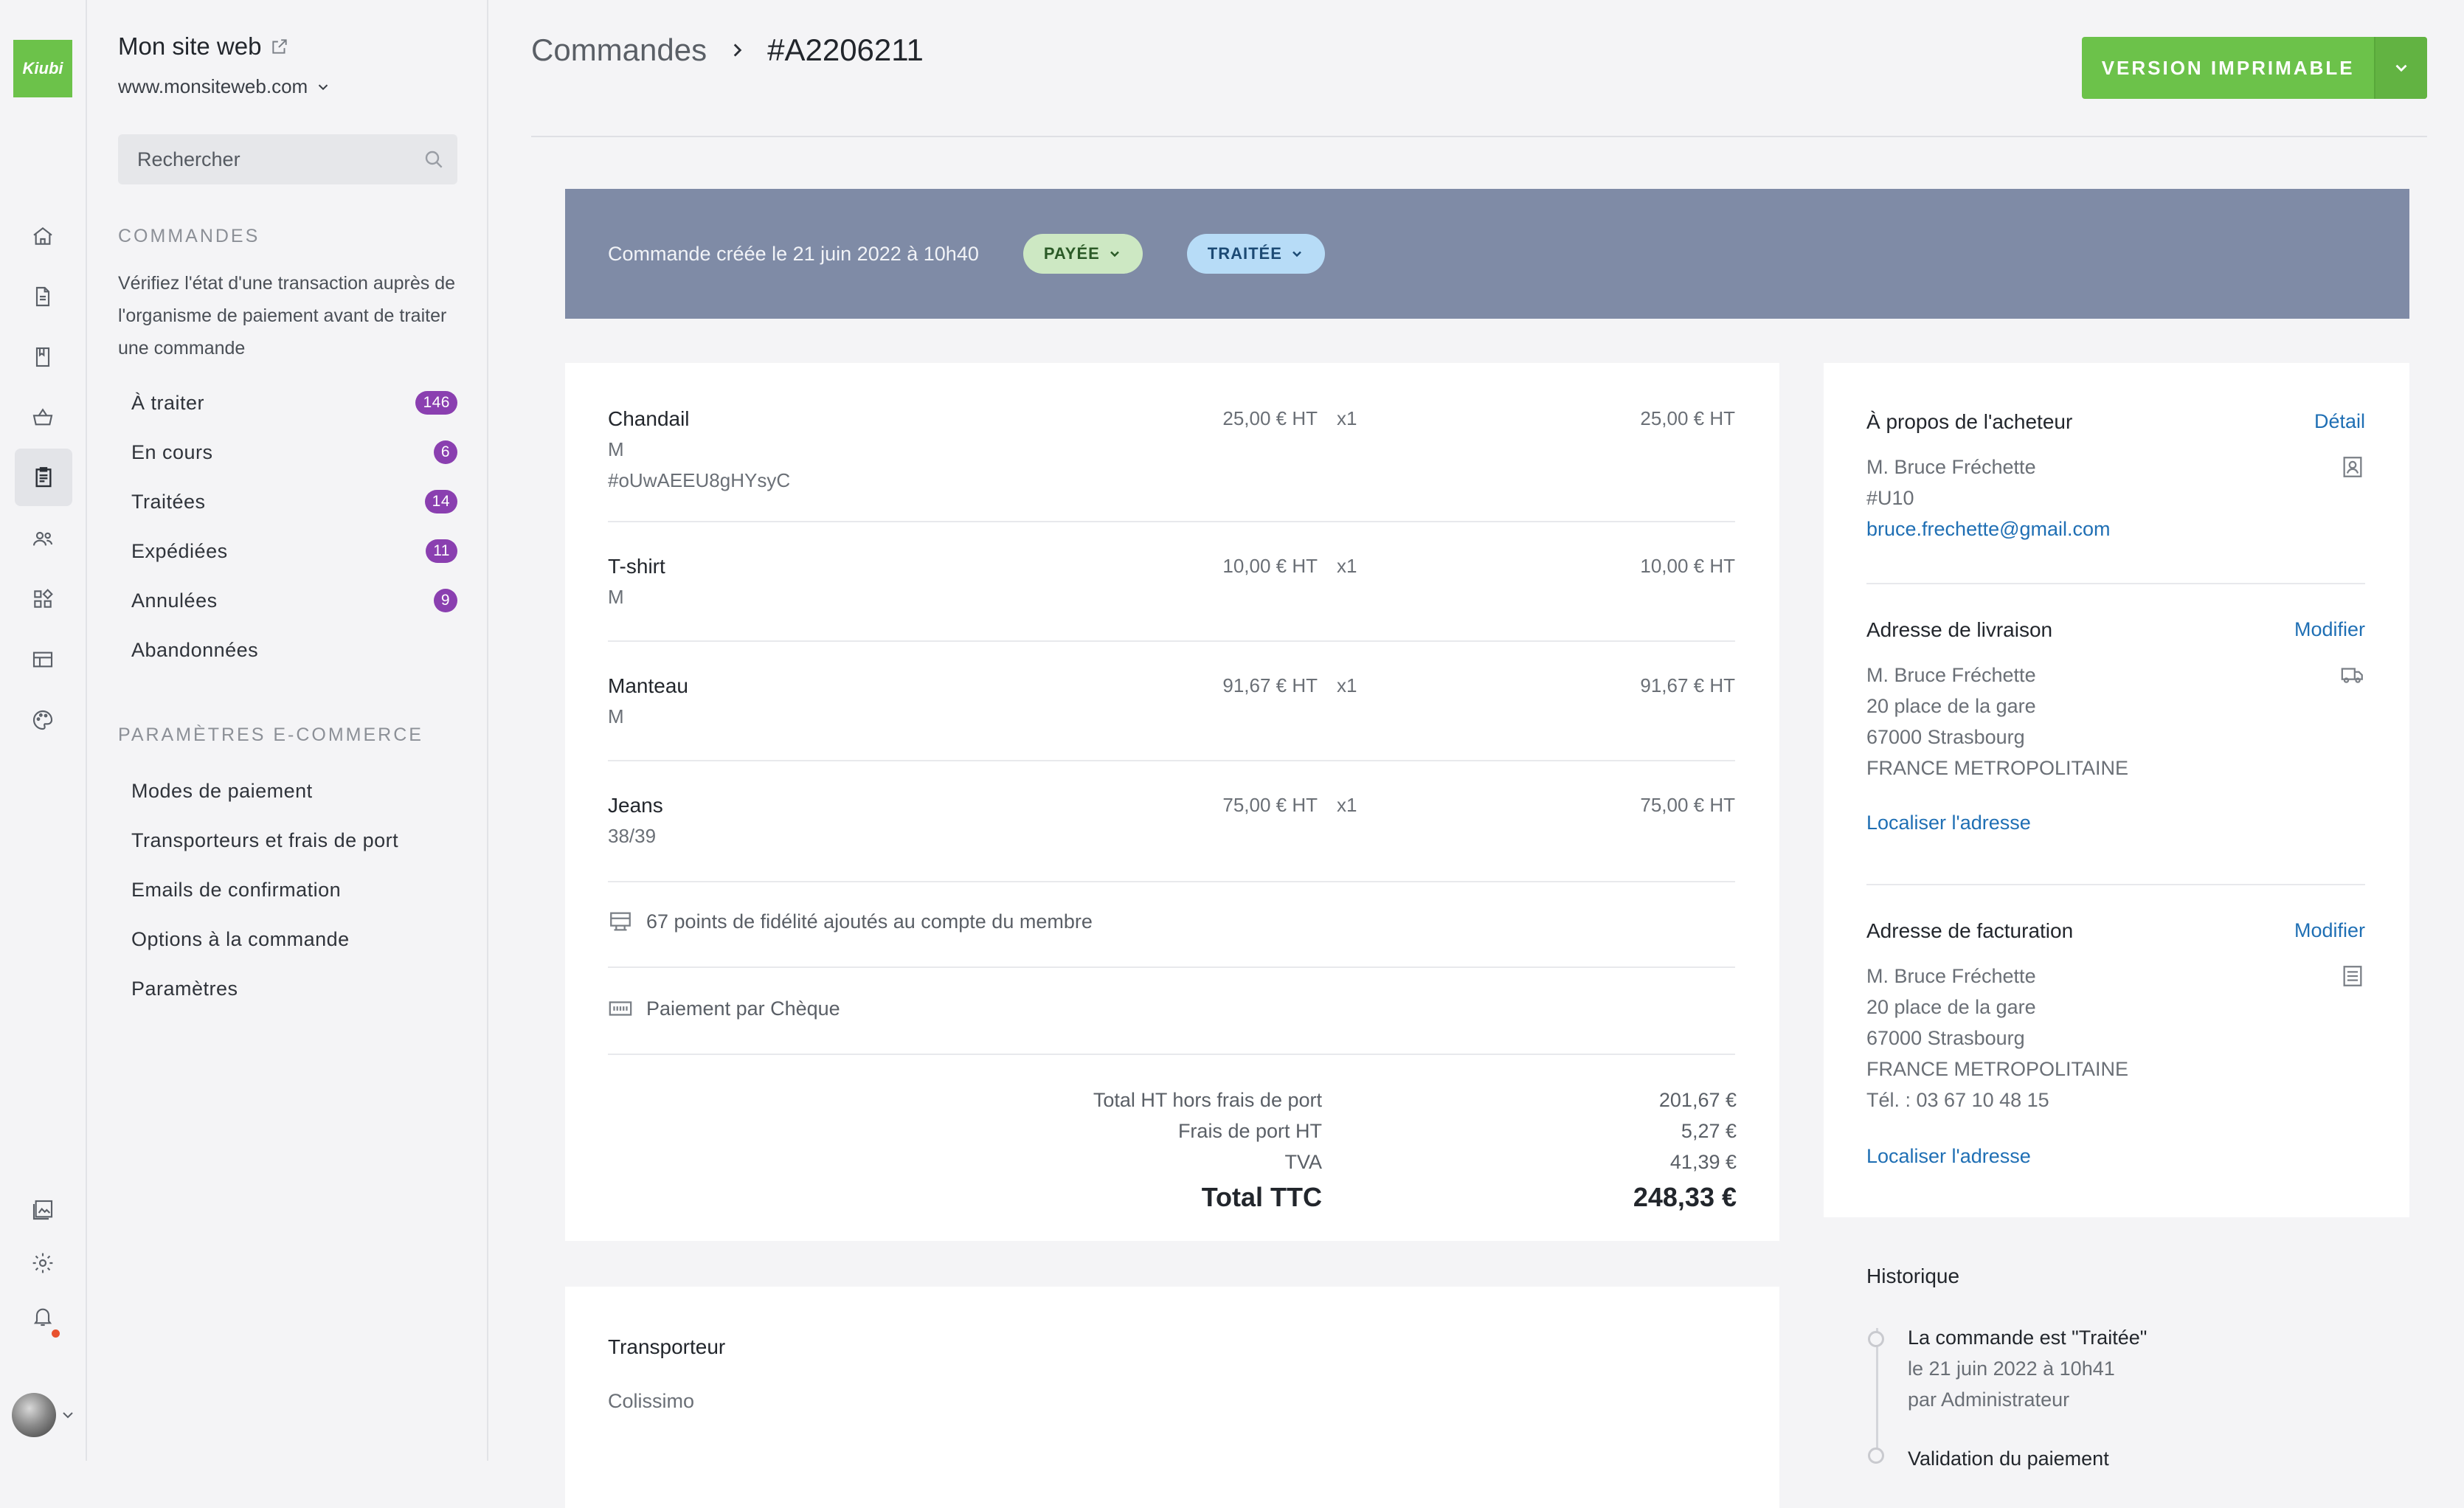 The image size is (2464, 1508). What do you see at coordinates (240, 938) in the screenshot?
I see `sidebar-item-label: Options à la commande` at bounding box center [240, 938].